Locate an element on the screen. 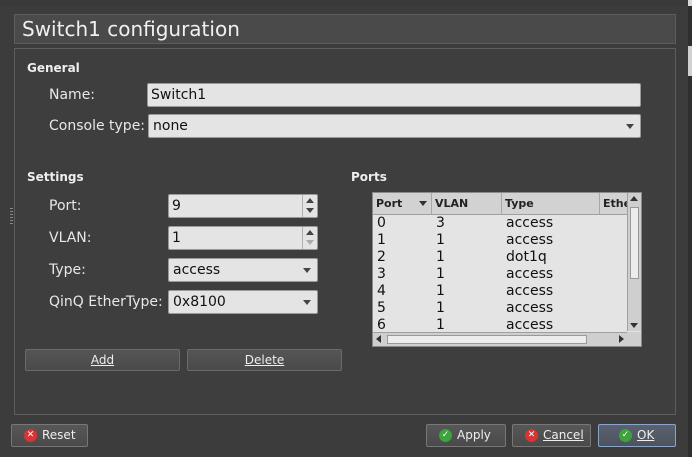 The height and width of the screenshot is (457, 692). window-edge is located at coordinates (690, 231).